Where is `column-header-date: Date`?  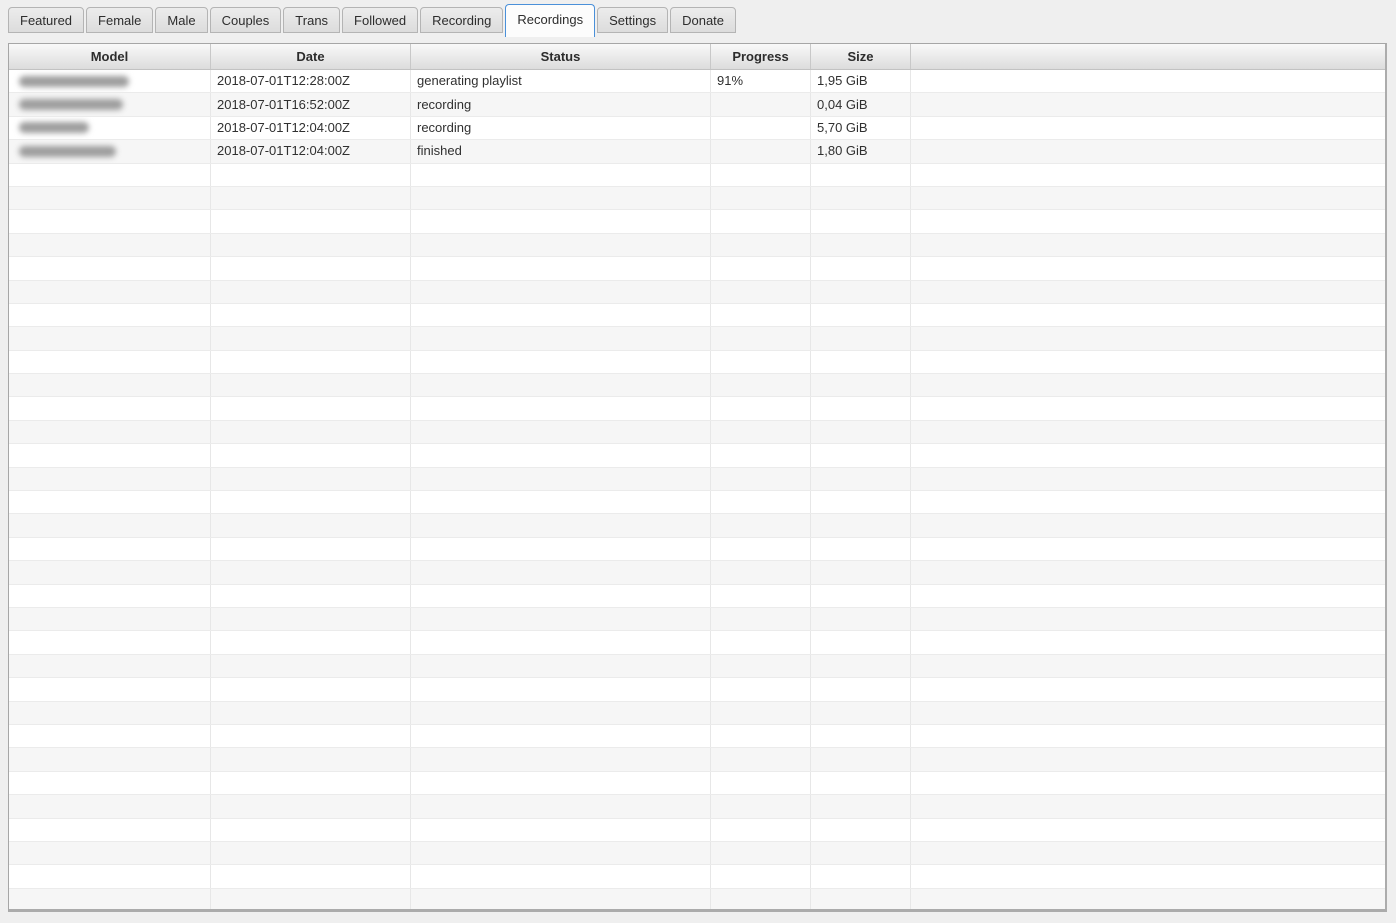 column-header-date: Date is located at coordinates (311, 56).